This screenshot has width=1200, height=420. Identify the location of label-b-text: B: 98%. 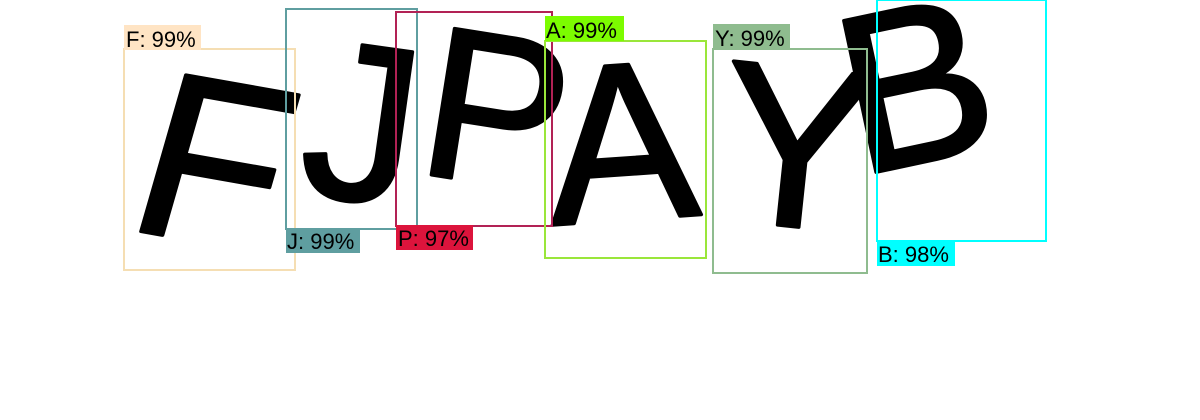
(913, 254).